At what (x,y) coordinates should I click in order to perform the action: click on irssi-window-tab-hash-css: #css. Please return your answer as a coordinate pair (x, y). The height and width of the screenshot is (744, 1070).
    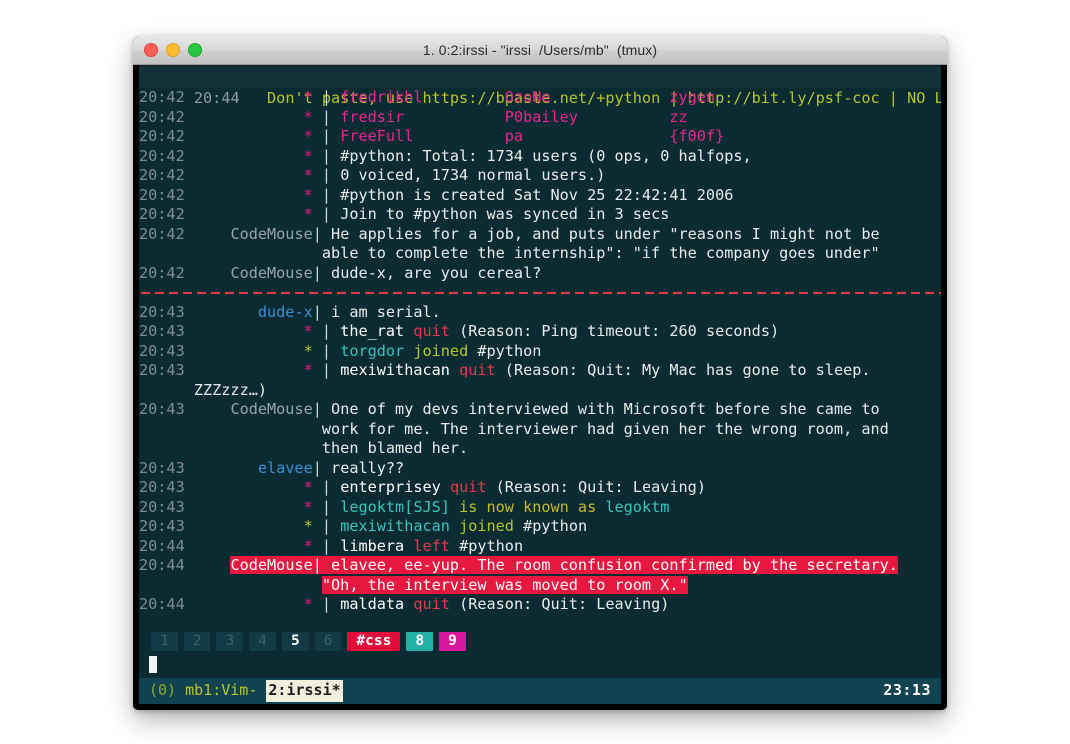
    Looking at the image, I should click on (374, 641).